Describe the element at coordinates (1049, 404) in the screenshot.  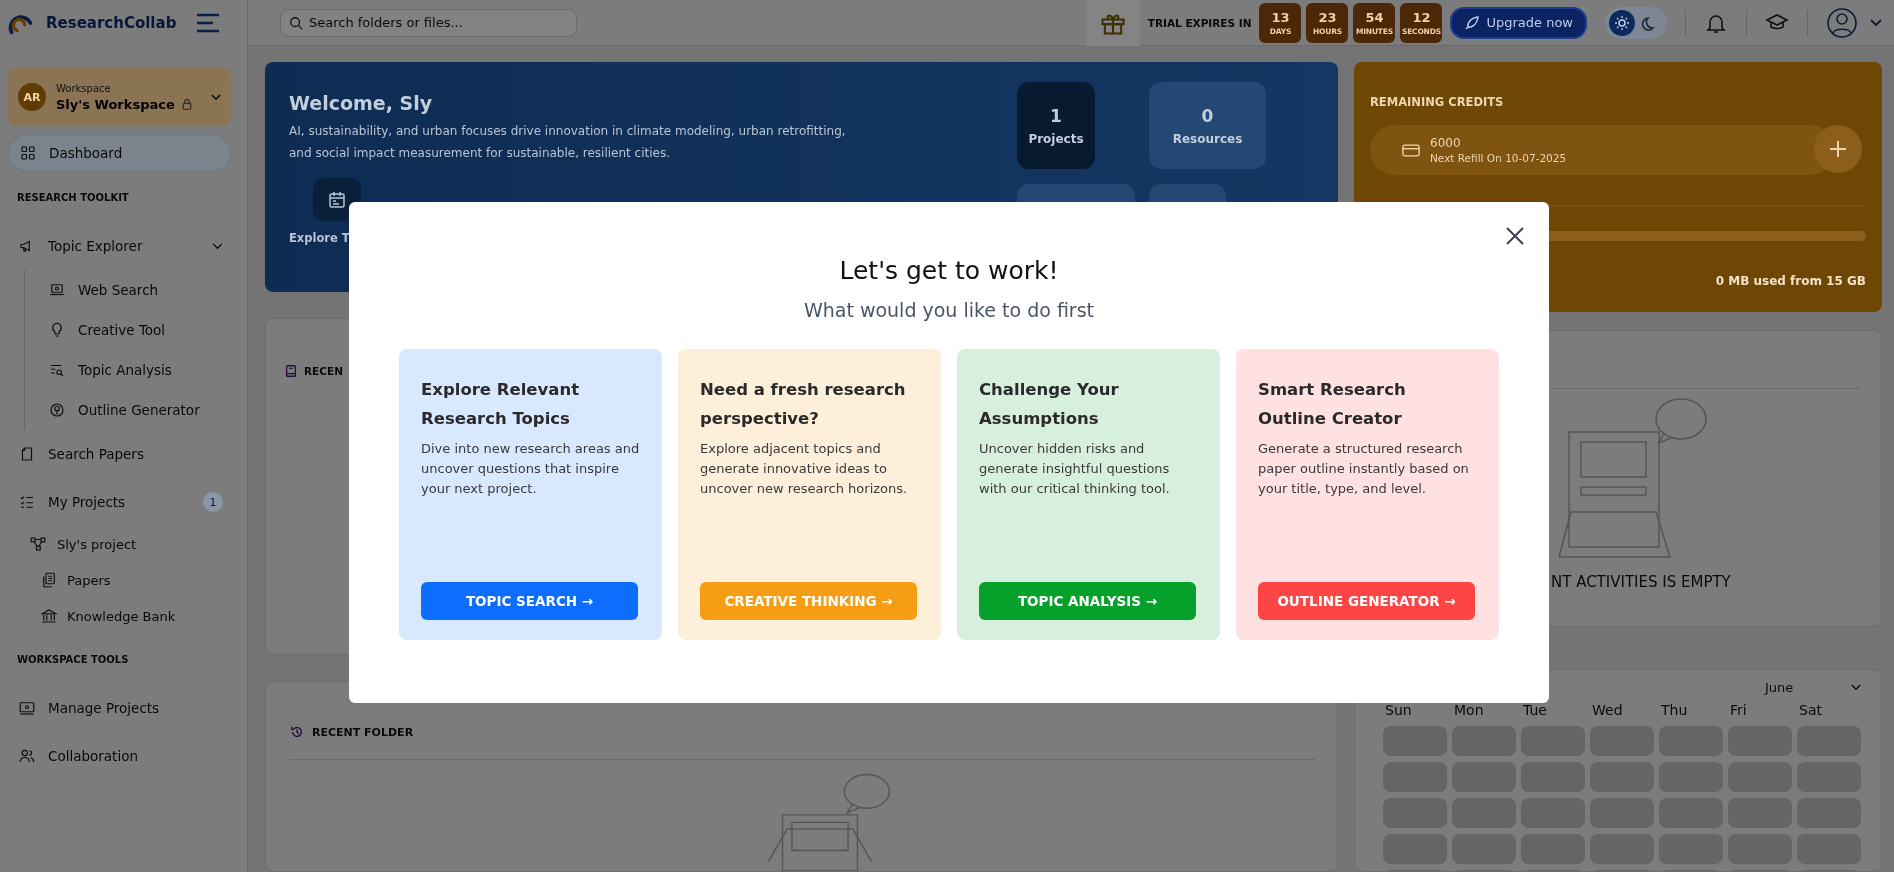
I see `card-title: Challenge Your Assumptions` at that location.